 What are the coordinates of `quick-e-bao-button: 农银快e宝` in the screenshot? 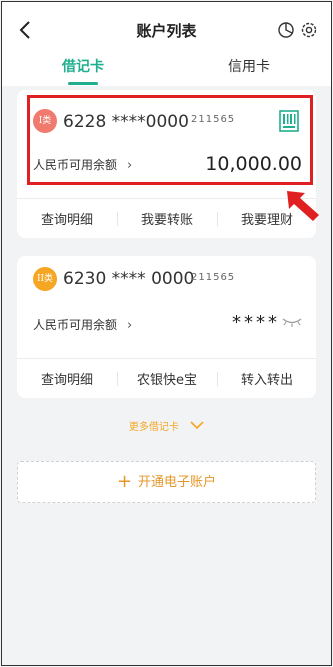 It's located at (167, 378).